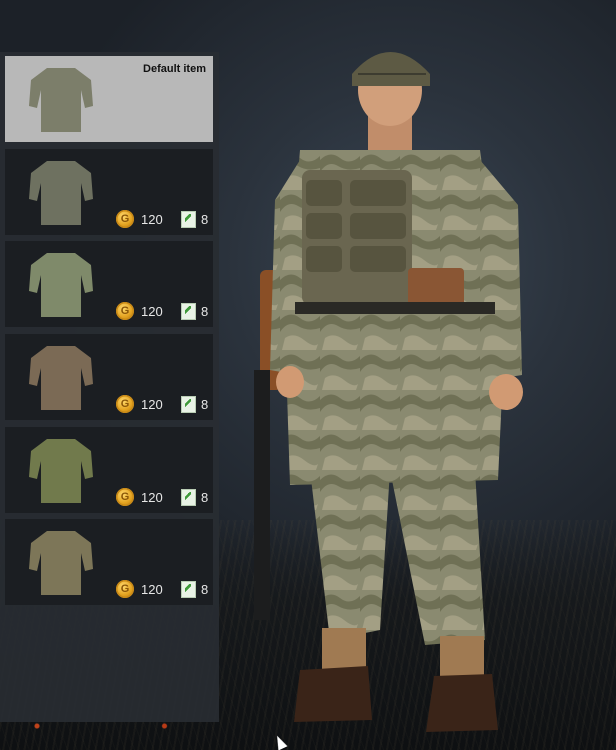 This screenshot has width=616, height=750. What do you see at coordinates (174, 69) in the screenshot?
I see `default-item-label: Default item` at bounding box center [174, 69].